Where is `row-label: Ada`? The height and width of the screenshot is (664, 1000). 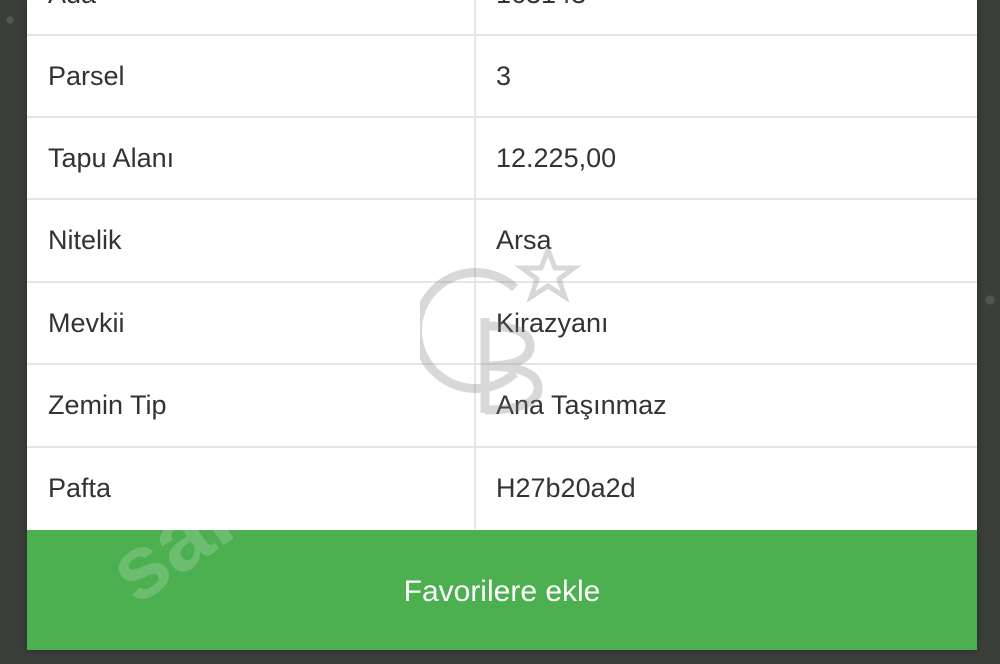
row-label: Ada is located at coordinates (72, 17).